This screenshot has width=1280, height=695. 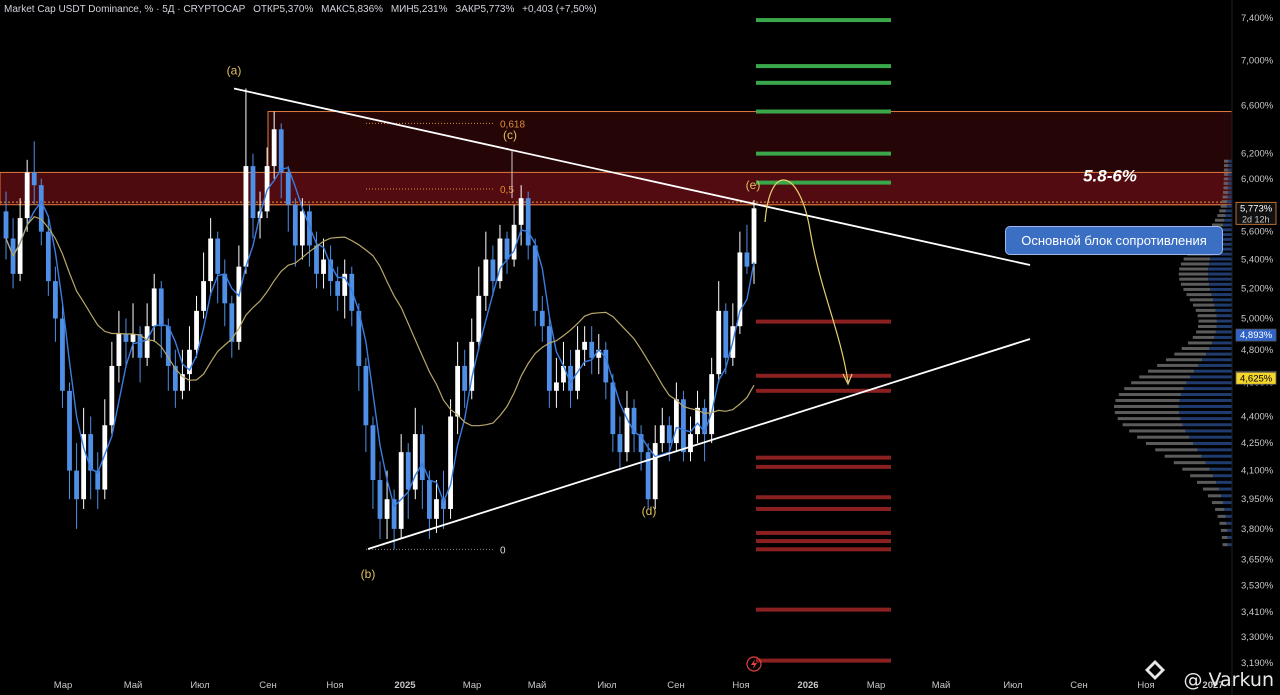 I want to click on wave-label: (b), so click(x=368, y=574).